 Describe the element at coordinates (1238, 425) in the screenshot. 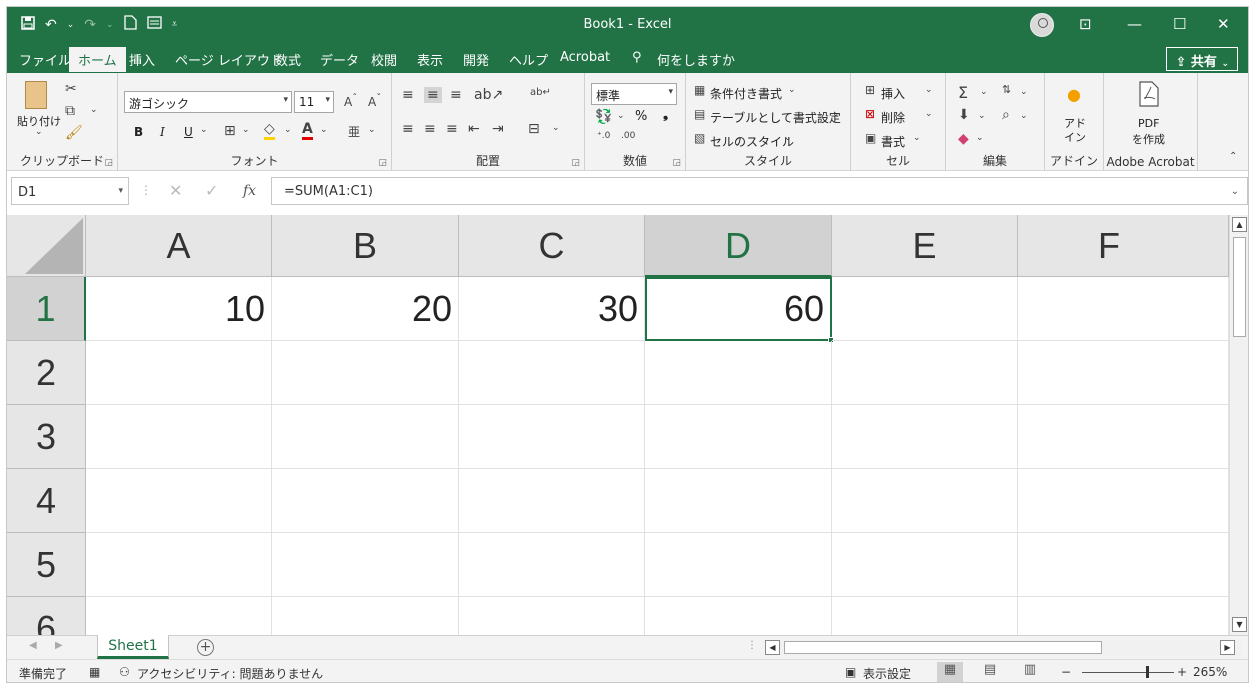

I see `vertical-scrollbar: ▲ ▼` at that location.